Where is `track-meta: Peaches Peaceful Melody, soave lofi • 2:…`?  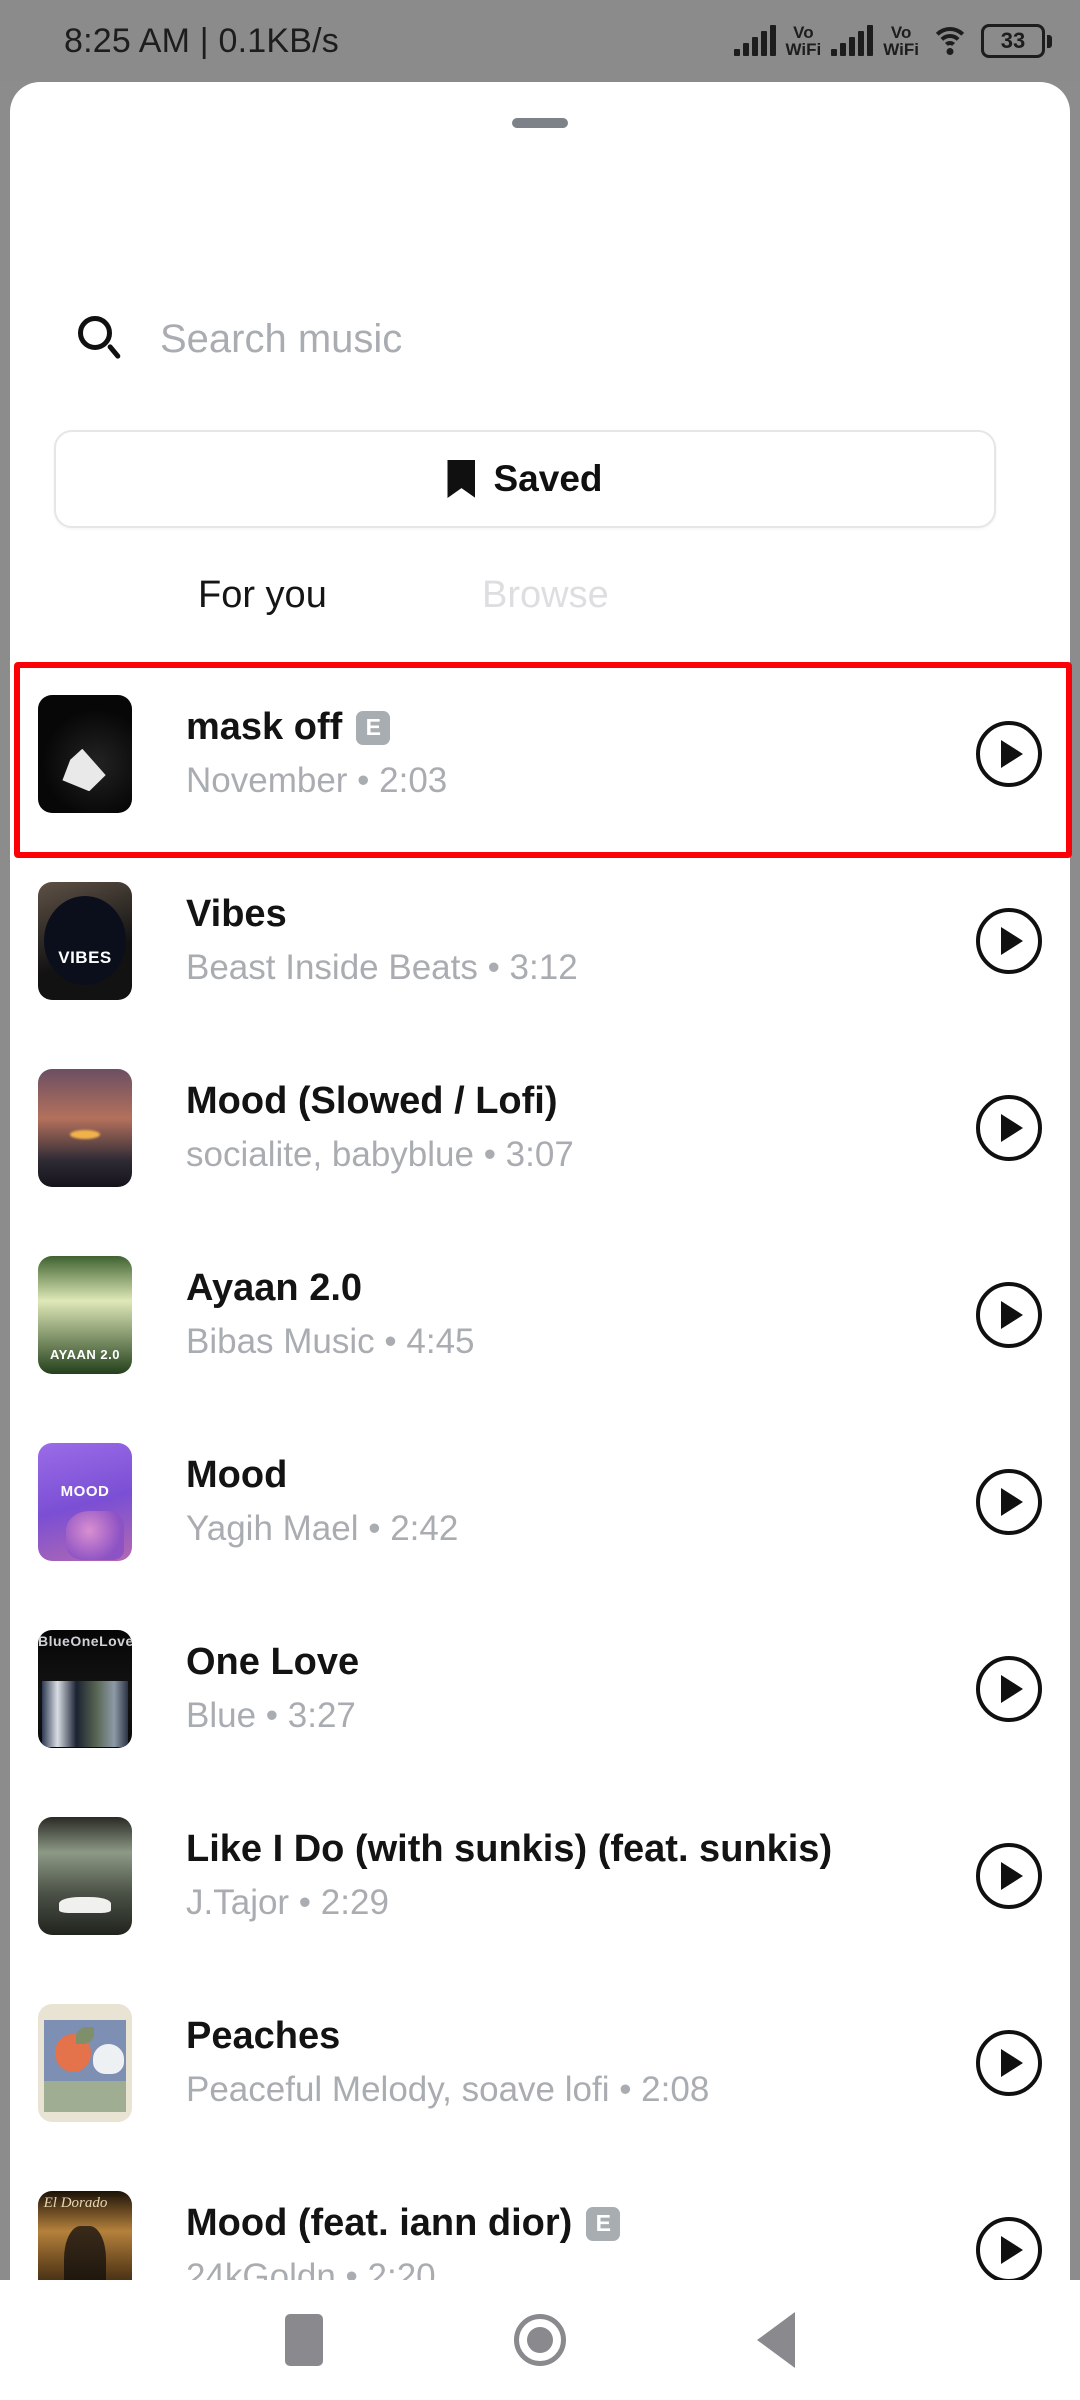
track-meta: Peaches Peaceful Melody, soave lofi • 2:… is located at coordinates (554, 2062).